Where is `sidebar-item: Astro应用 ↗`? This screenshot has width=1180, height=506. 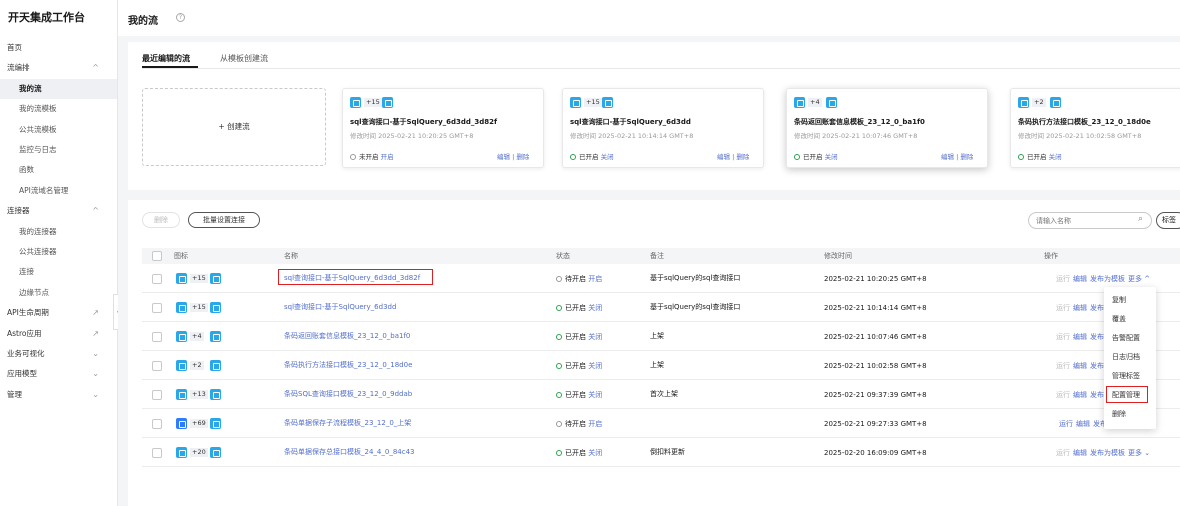
sidebar-item: Astro应用 ↗ is located at coordinates (58, 334).